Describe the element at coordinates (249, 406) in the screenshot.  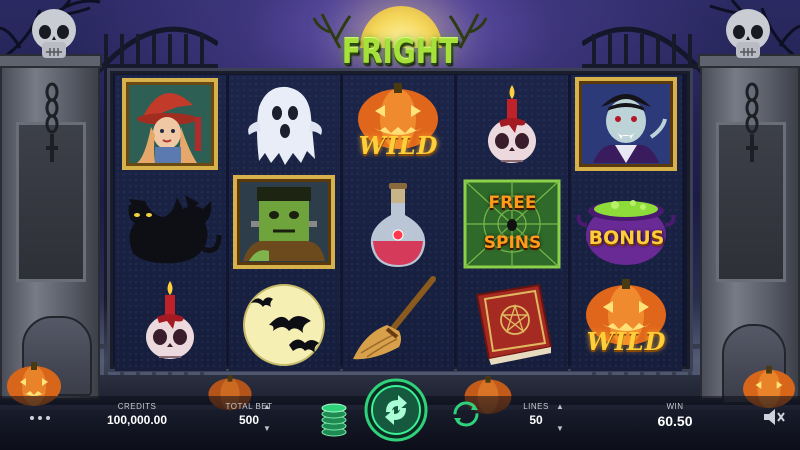
I see `total-bet-label: TOTAL BET` at that location.